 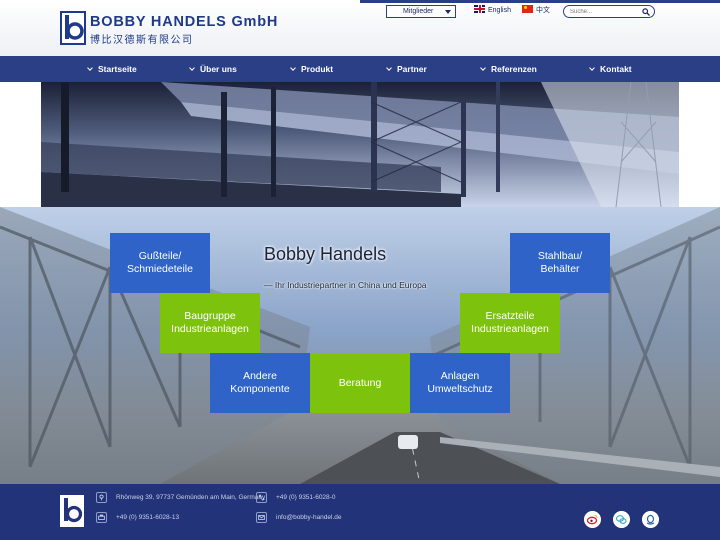 I want to click on nav-item-produkt: Produkt, so click(x=312, y=69).